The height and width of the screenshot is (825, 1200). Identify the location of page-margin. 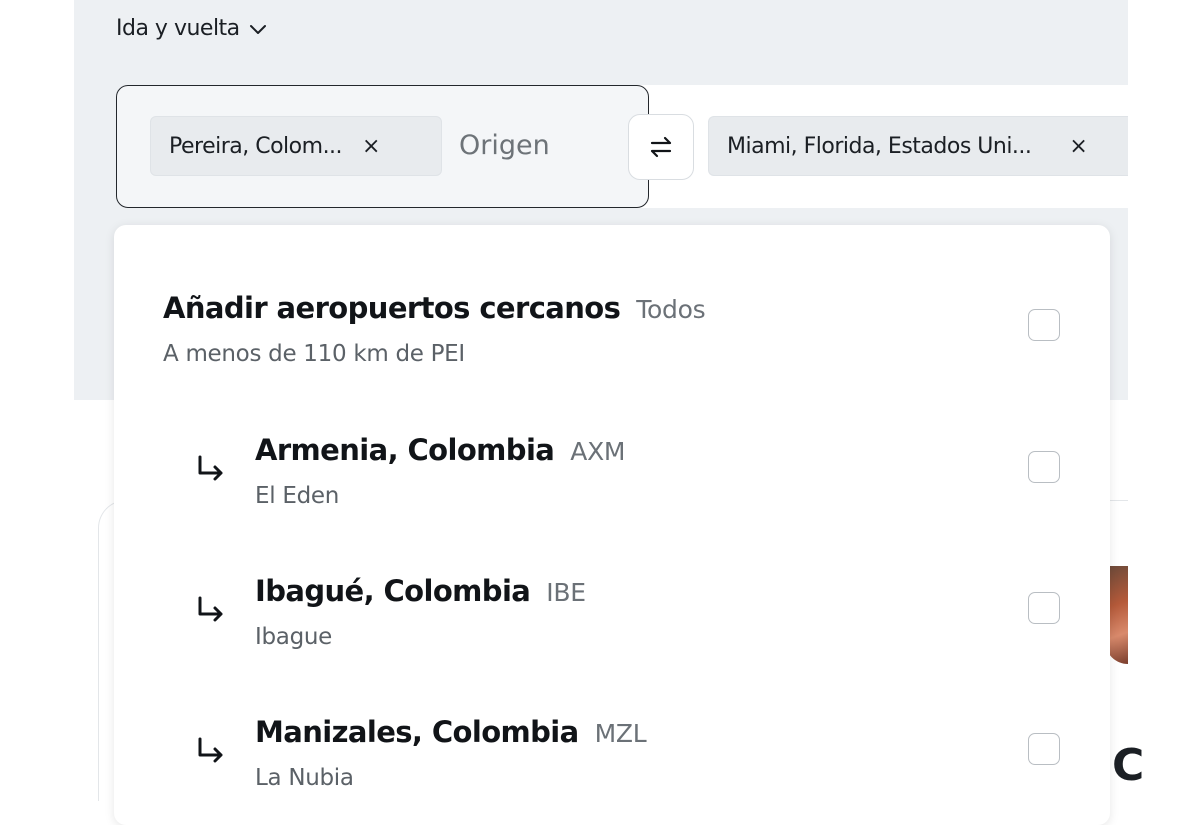
(1164, 400).